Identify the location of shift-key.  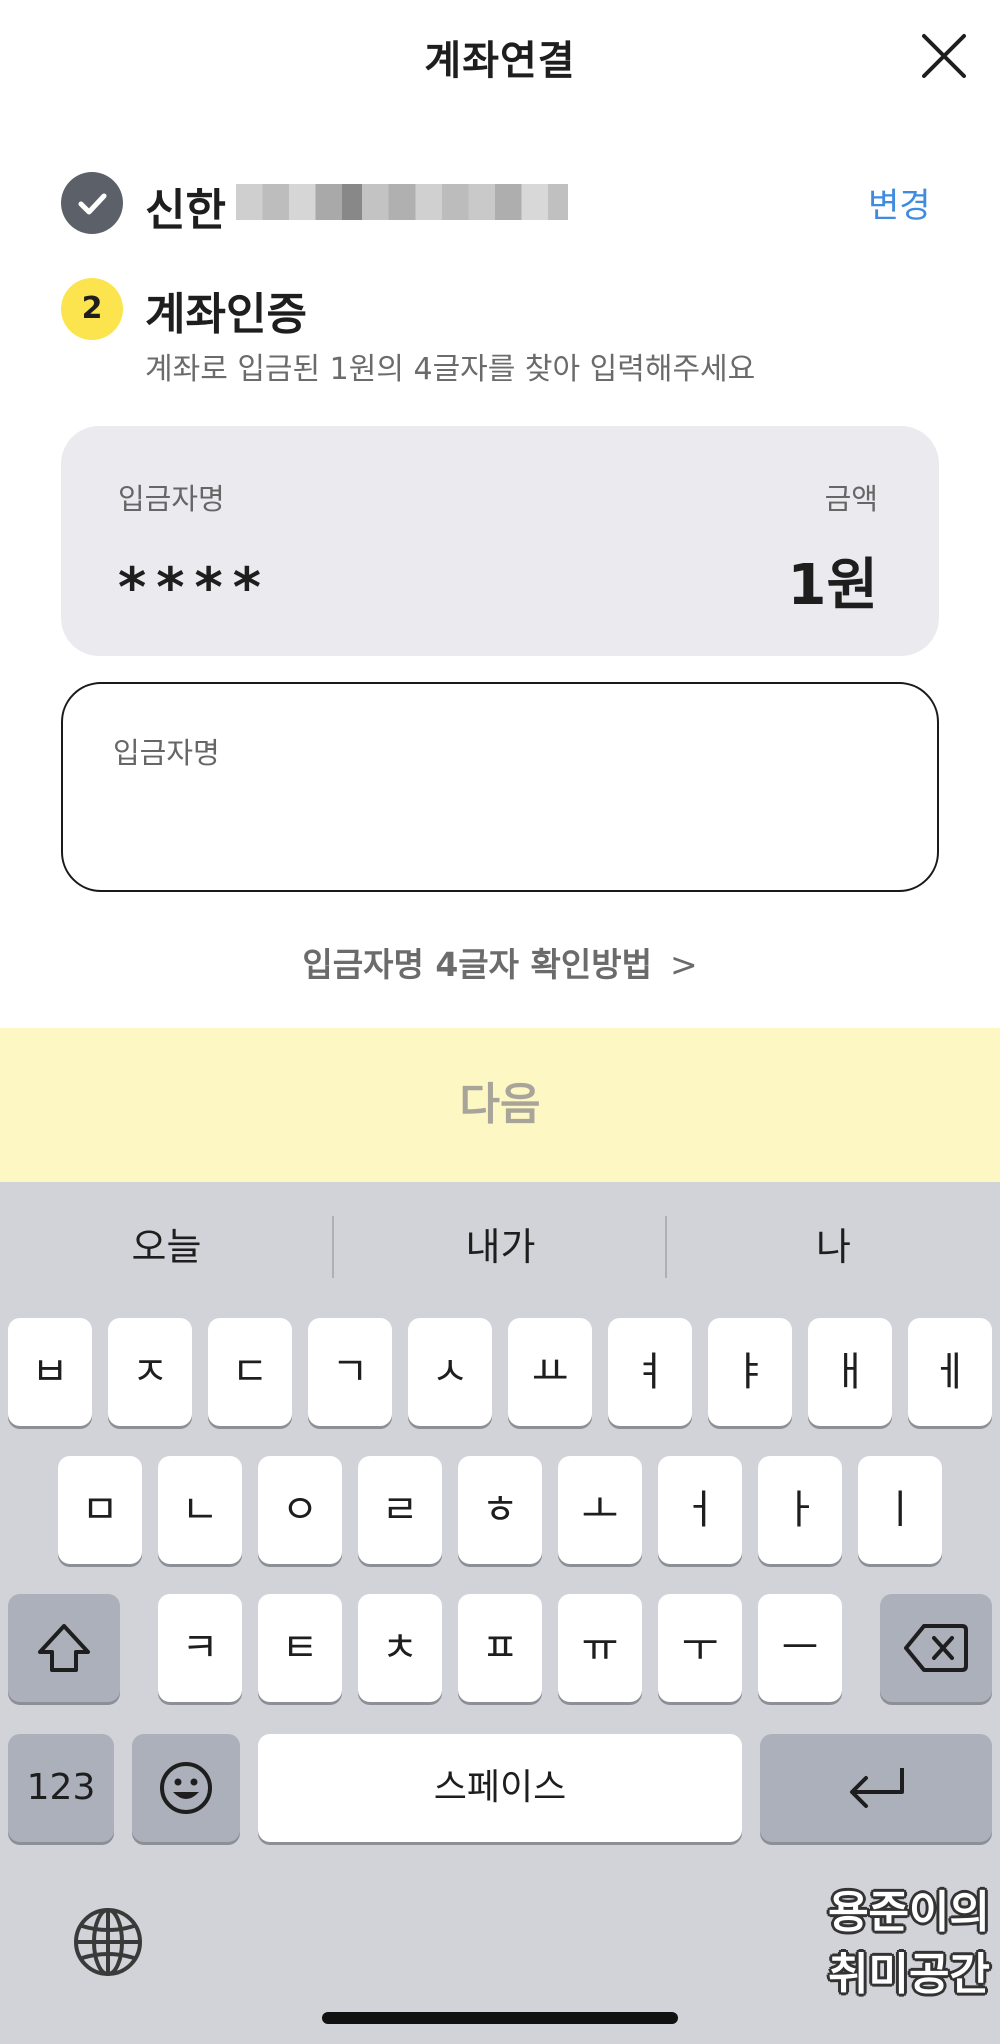
(64, 1648).